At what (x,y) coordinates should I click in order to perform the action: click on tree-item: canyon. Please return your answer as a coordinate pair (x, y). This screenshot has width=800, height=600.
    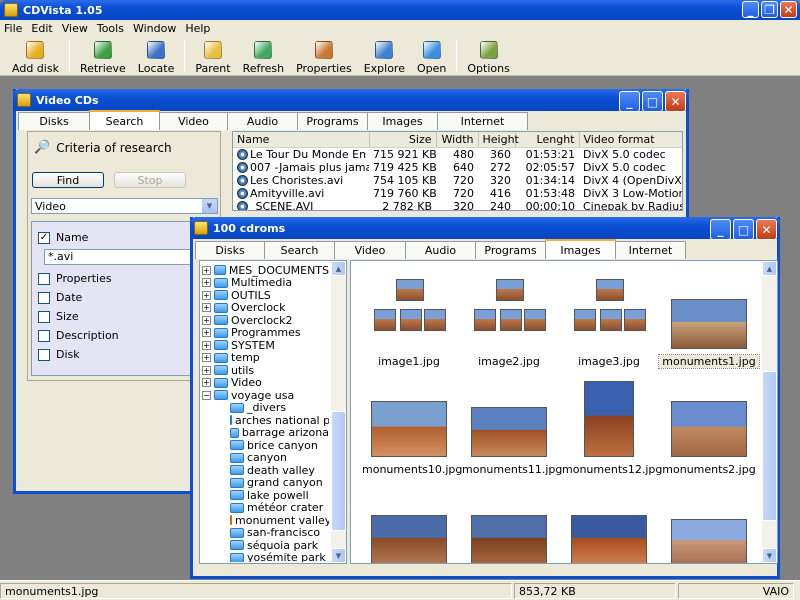
    Looking at the image, I should click on (265, 457).